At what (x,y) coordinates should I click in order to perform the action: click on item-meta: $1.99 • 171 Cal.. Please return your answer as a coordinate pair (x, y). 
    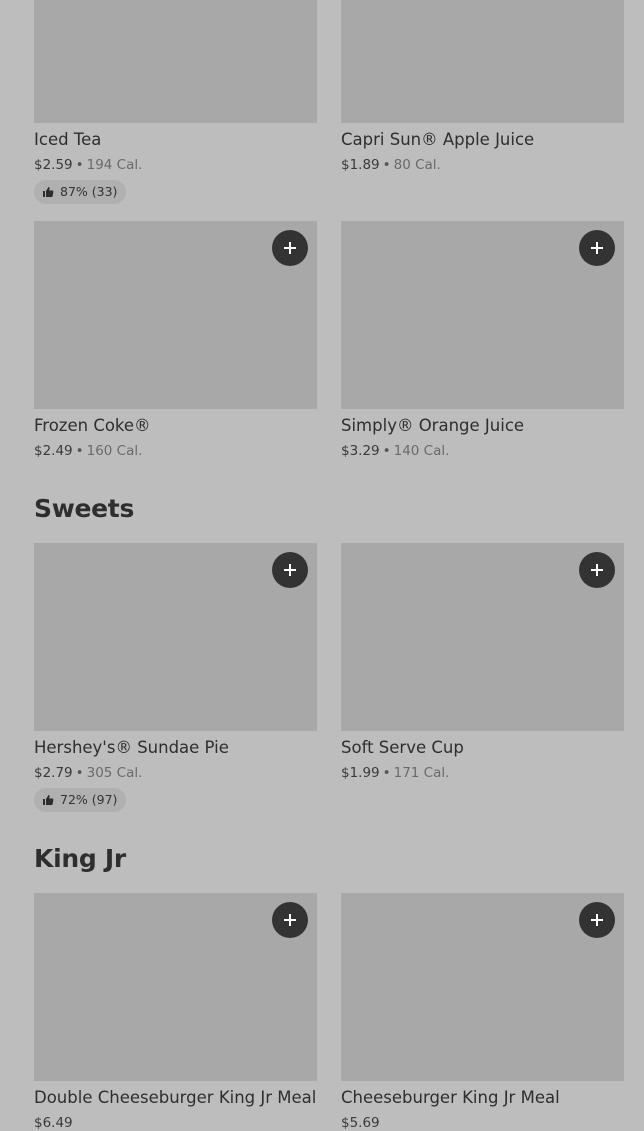
    Looking at the image, I should click on (395, 773).